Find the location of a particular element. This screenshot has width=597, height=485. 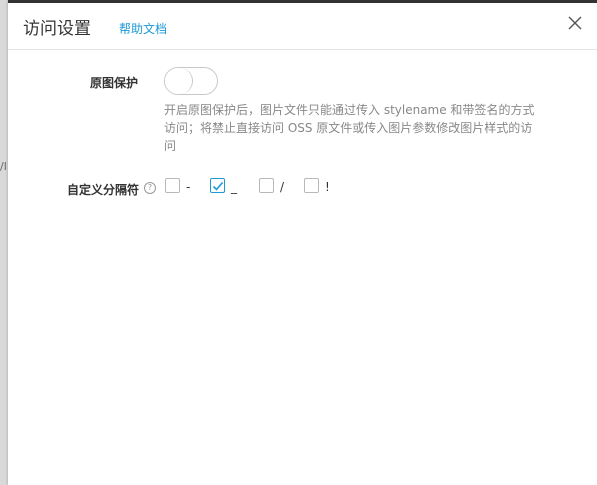

original-protection-toggle is located at coordinates (191, 81).